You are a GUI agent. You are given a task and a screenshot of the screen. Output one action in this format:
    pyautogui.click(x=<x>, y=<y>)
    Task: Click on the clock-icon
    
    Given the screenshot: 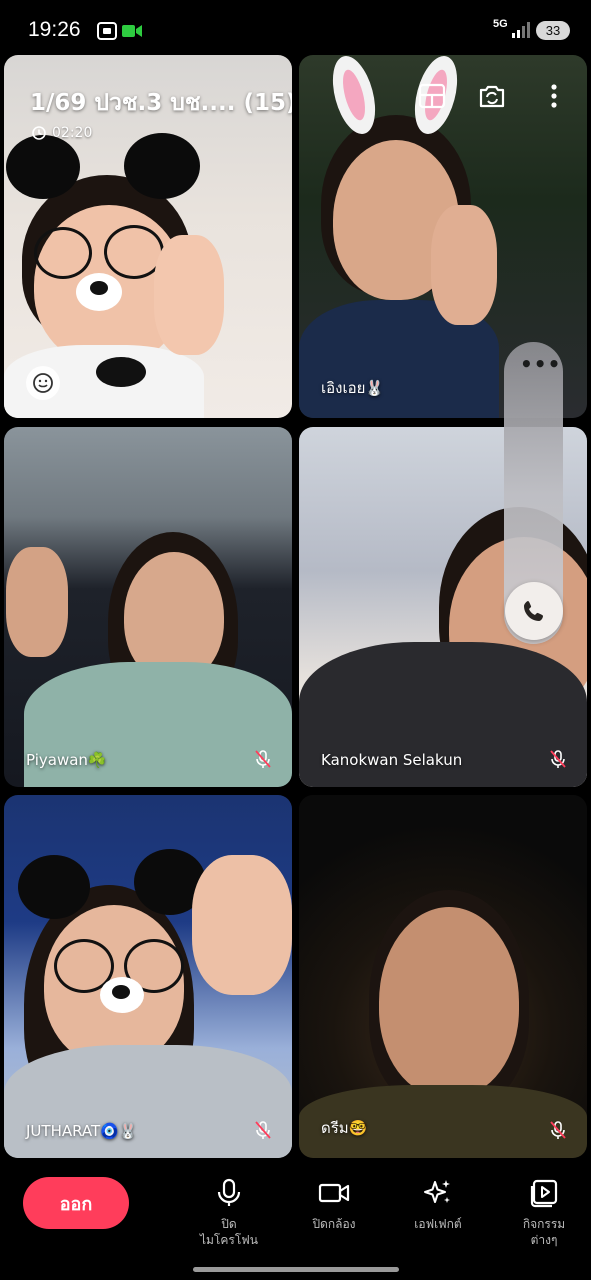 What is the action you would take?
    pyautogui.click(x=39, y=133)
    